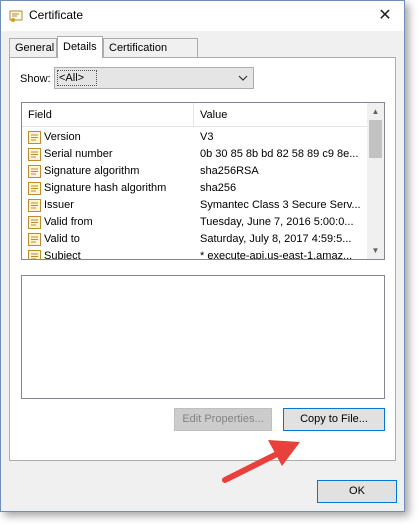 The image size is (420, 525). What do you see at coordinates (59, 205) in the screenshot?
I see `field-name: Issuer` at bounding box center [59, 205].